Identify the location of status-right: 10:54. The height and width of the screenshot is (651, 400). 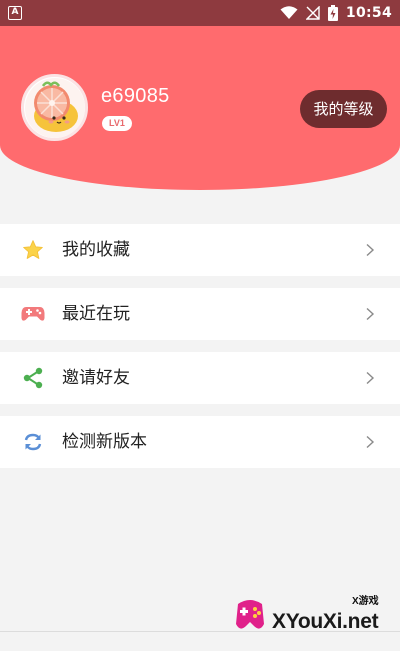
(336, 13).